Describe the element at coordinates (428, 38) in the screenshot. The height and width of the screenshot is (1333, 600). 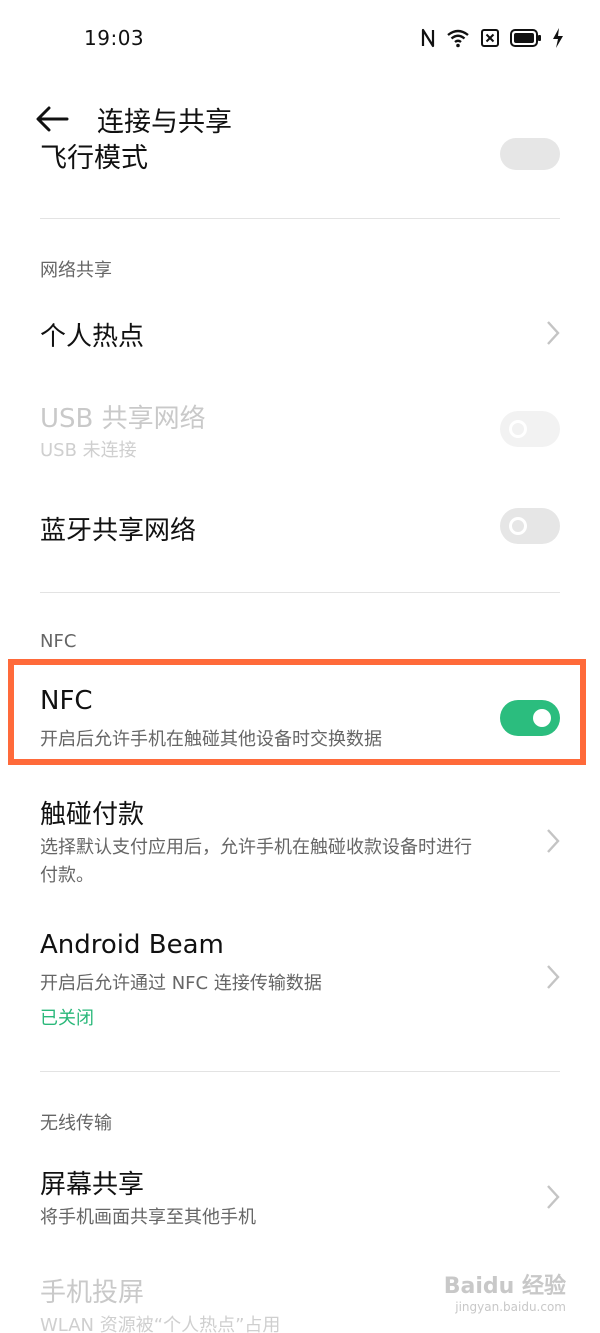
I see `nfc-status-icon` at that location.